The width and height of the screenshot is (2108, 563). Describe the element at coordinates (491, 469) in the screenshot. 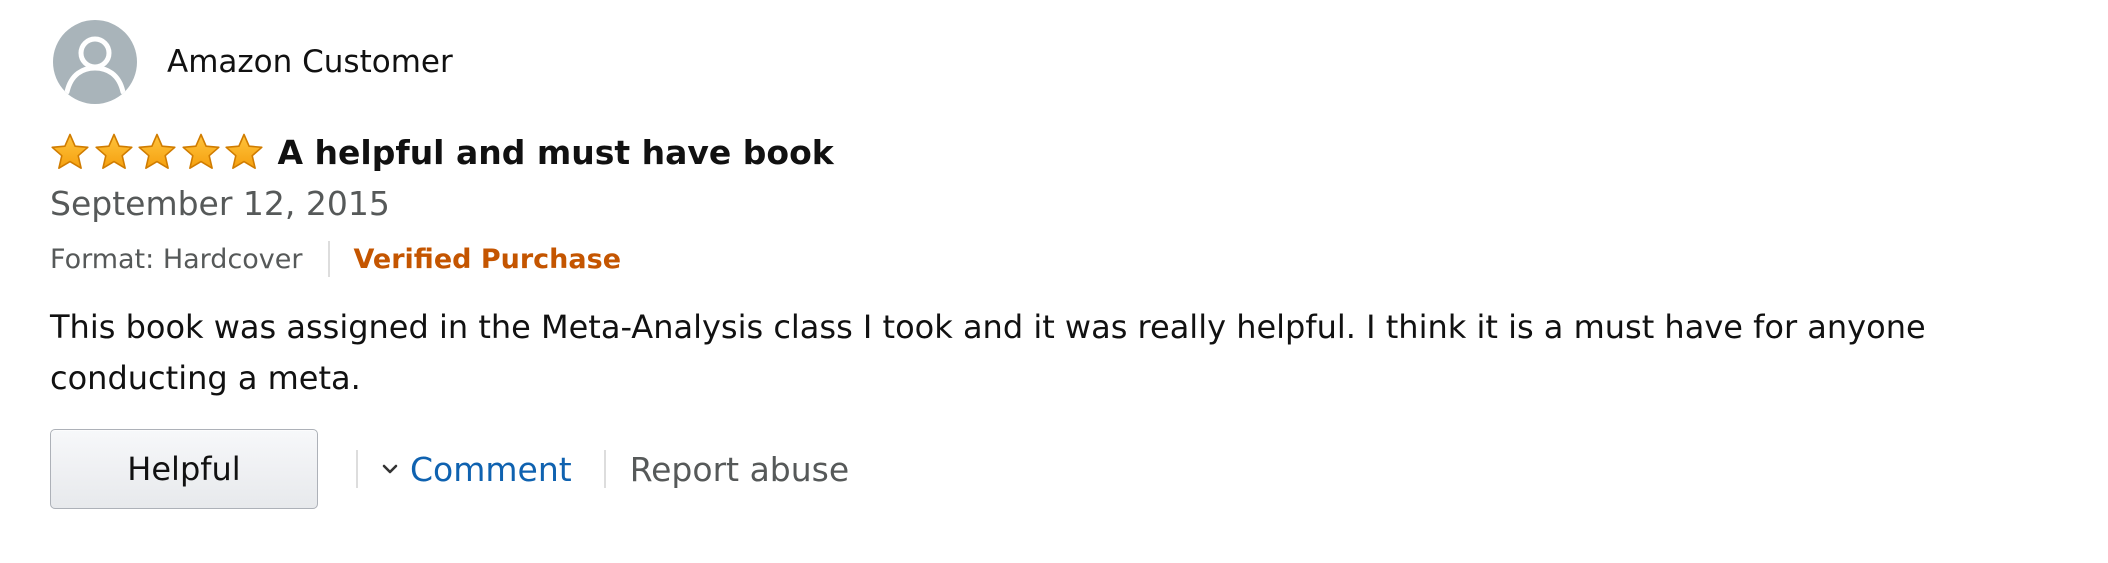

I see `comment-label: Comment` at that location.